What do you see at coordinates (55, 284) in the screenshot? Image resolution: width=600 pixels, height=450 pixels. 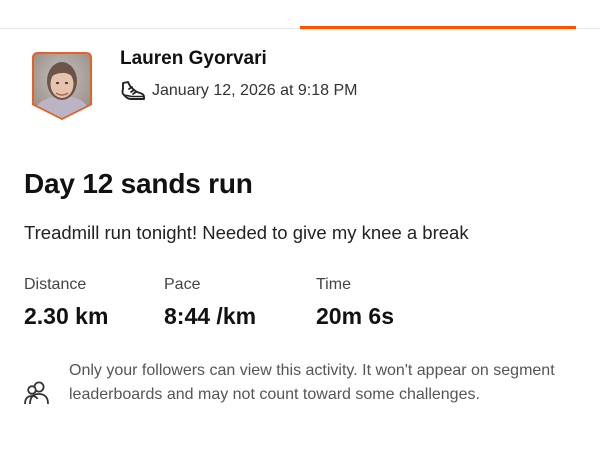 I see `stat-distance-label: Distance` at bounding box center [55, 284].